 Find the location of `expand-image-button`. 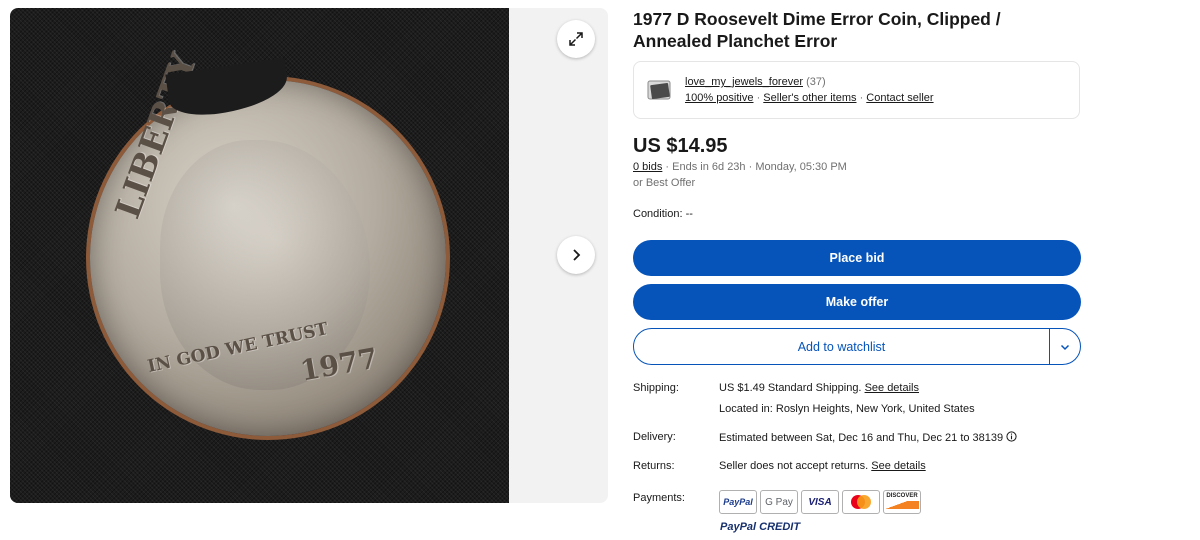

expand-image-button is located at coordinates (576, 39).